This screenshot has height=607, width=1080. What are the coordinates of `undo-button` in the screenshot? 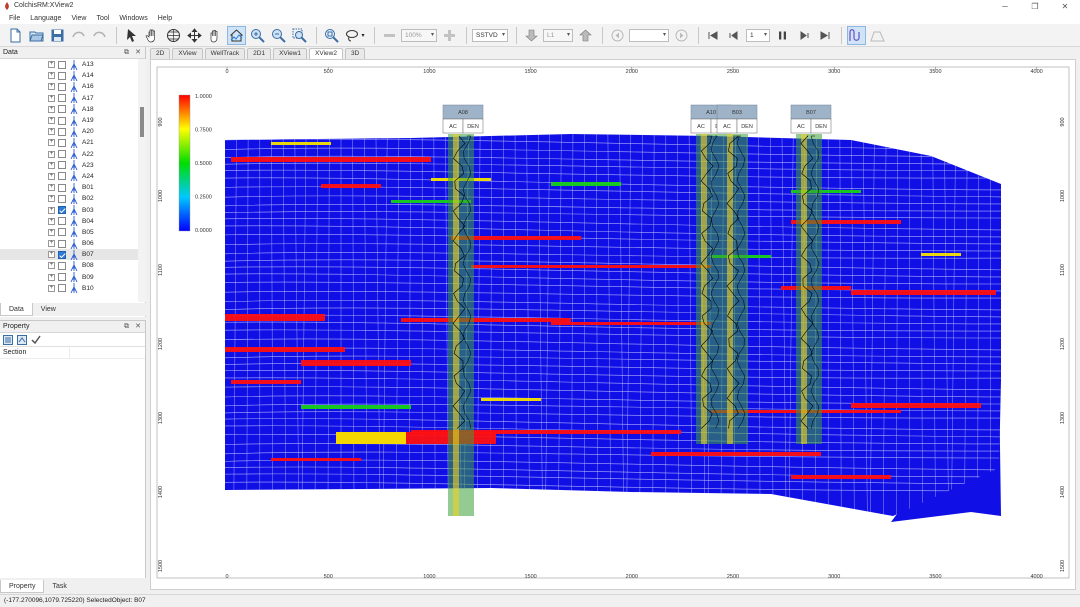 It's located at (78, 35).